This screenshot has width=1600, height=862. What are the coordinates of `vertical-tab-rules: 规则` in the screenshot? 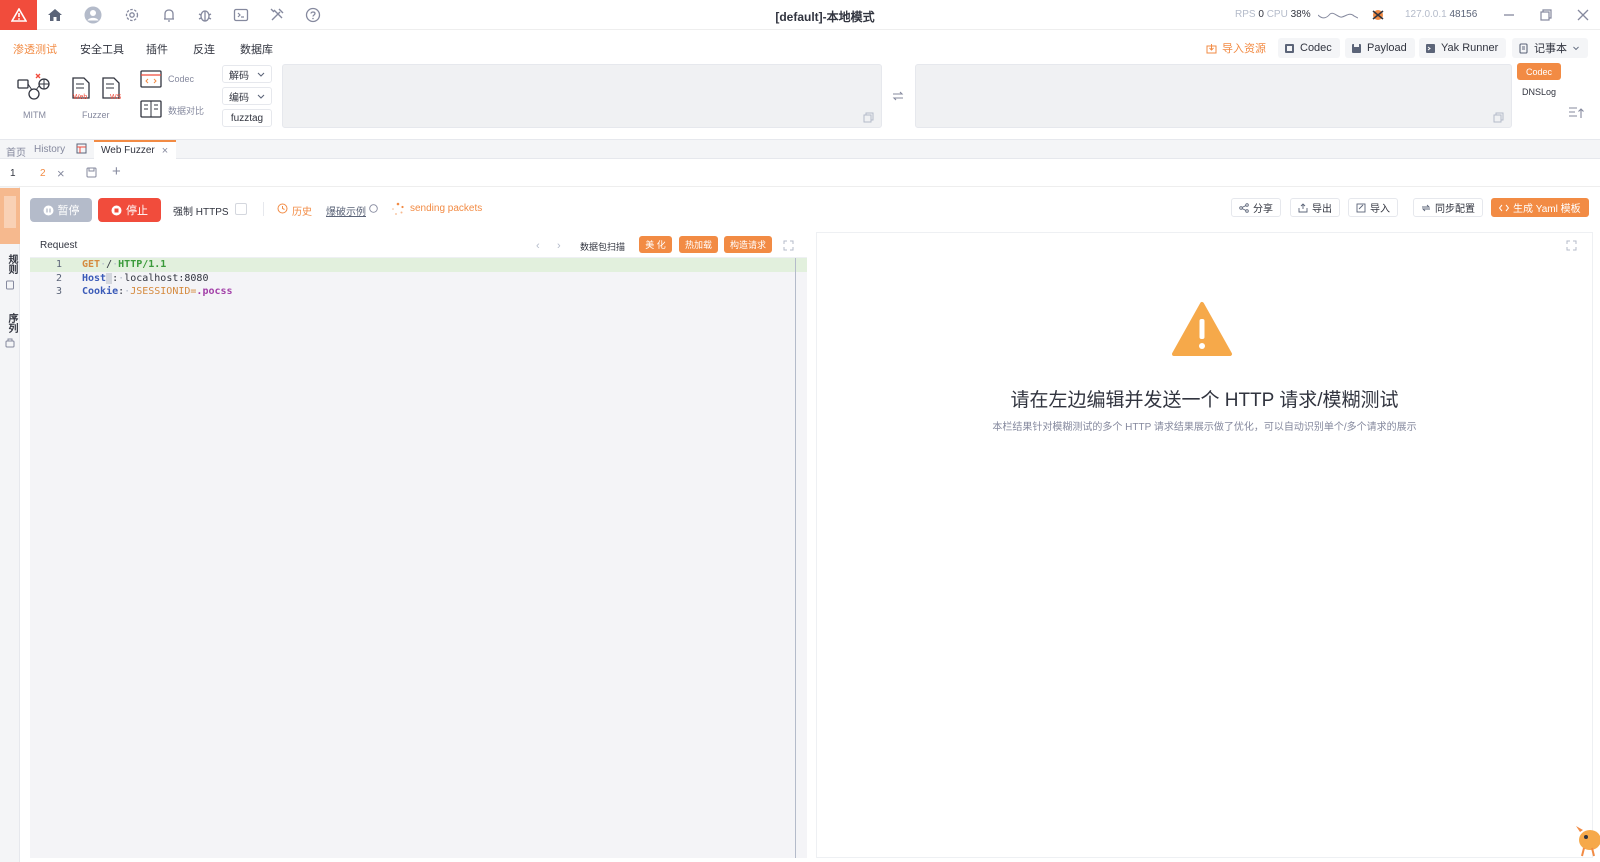 It's located at (11, 264).